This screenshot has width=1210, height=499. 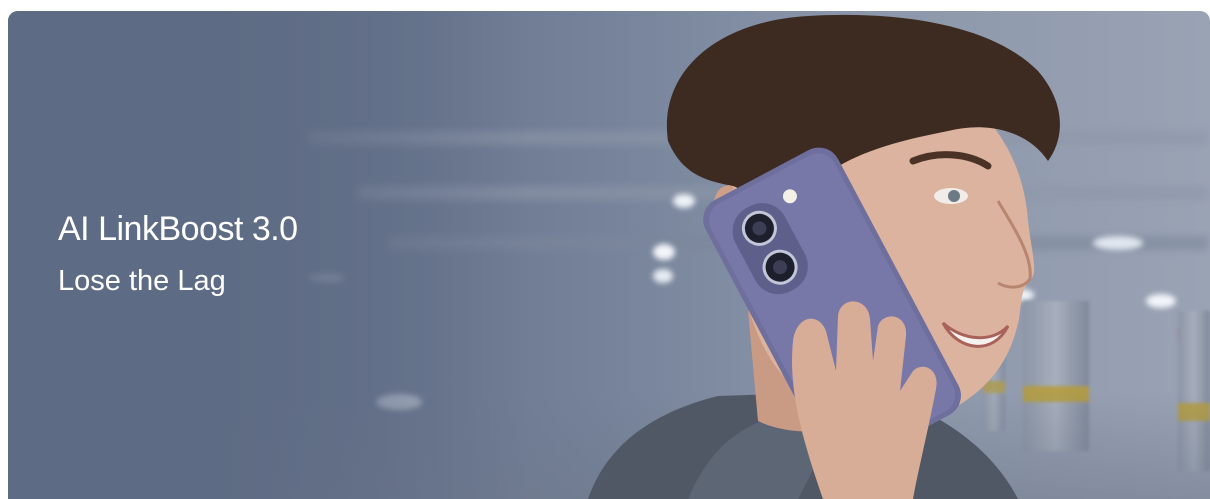 I want to click on banner-headline: AI LinkBoost 3.0, so click(x=178, y=229).